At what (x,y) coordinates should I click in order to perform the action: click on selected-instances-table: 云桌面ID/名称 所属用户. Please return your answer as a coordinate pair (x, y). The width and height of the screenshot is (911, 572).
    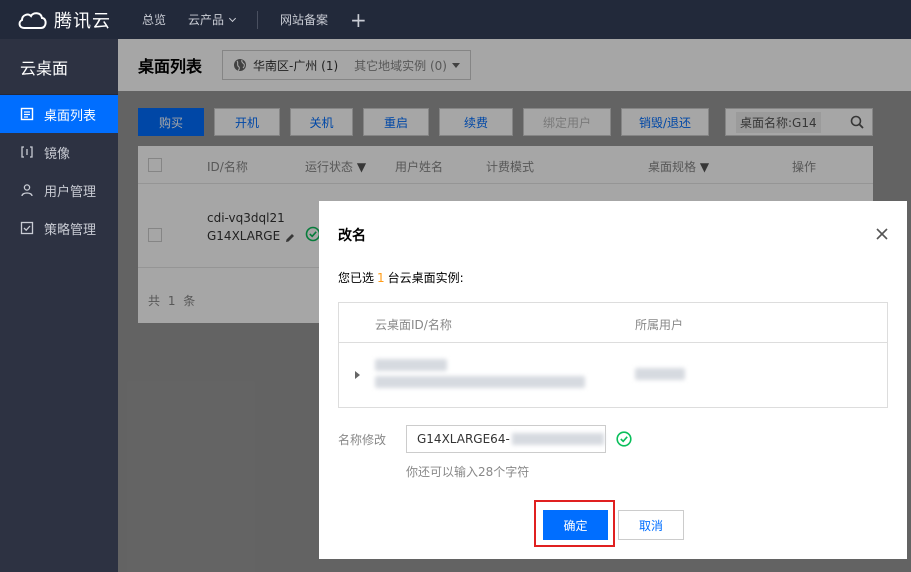
    Looking at the image, I should click on (613, 355).